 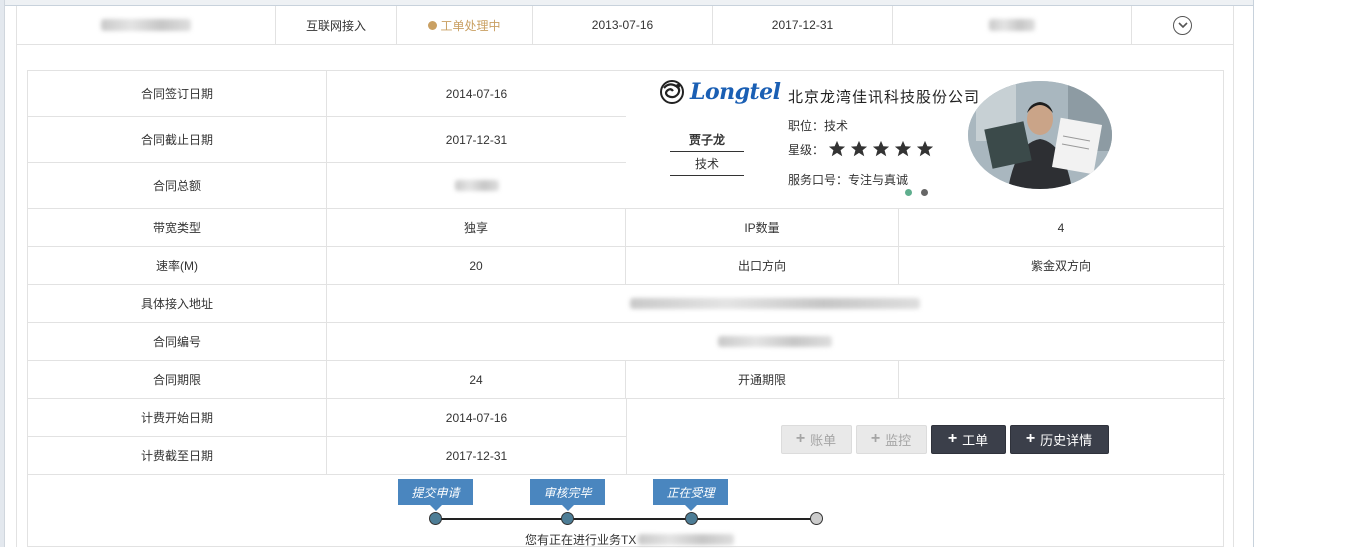 I want to click on table-row: 计费截至日期 2017-12-31, so click(x=327, y=456).